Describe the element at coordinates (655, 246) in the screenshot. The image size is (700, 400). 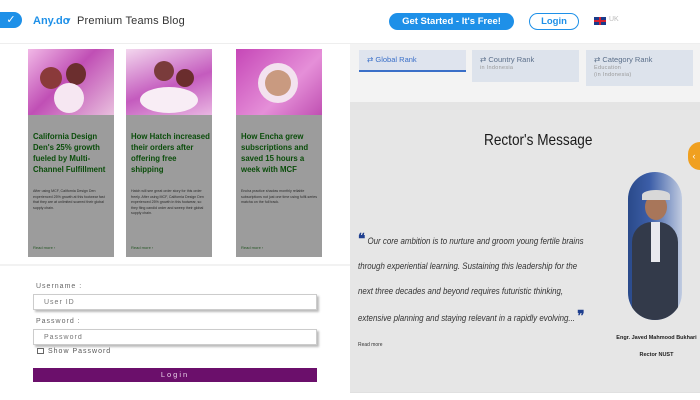
I see `rector-photo` at that location.